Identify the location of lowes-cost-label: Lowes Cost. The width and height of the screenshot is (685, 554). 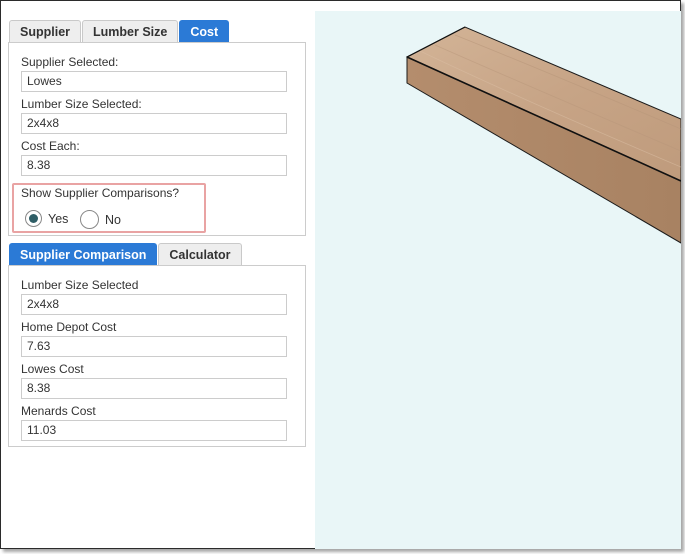
(52, 369).